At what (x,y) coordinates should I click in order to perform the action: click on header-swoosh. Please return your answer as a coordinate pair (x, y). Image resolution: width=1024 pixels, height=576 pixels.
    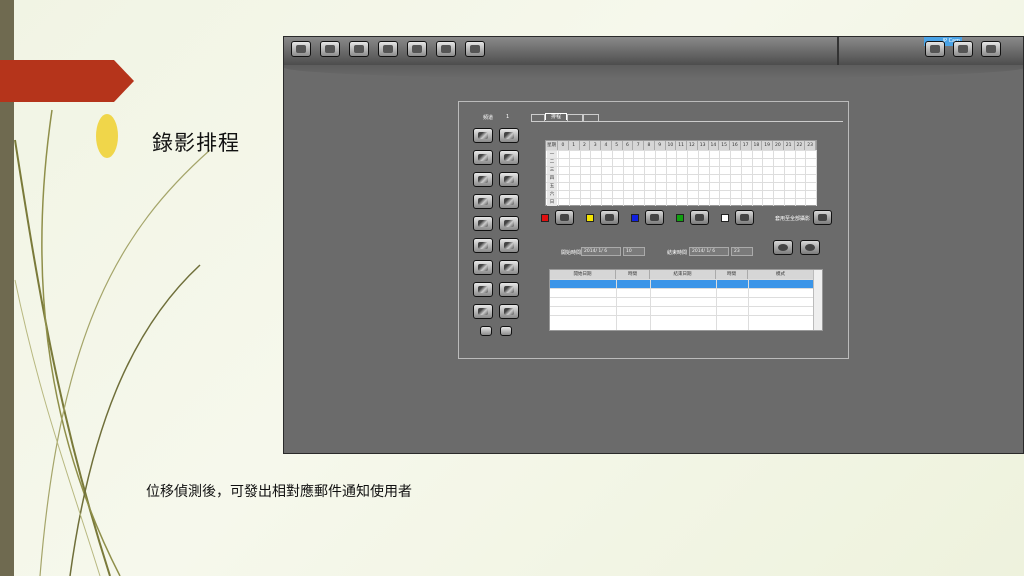
    Looking at the image, I should click on (653, 72).